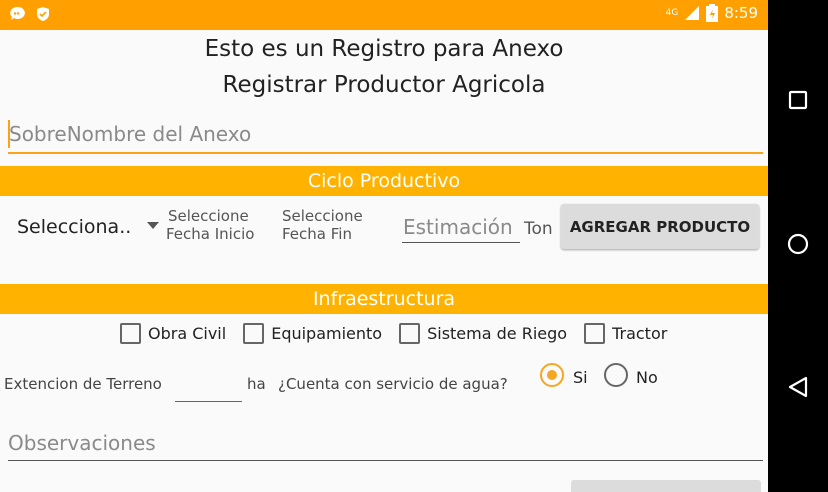 This screenshot has width=828, height=492. Describe the element at coordinates (384, 181) in the screenshot. I see `ciclo-productivo-header: Ciclo Productivo` at that location.